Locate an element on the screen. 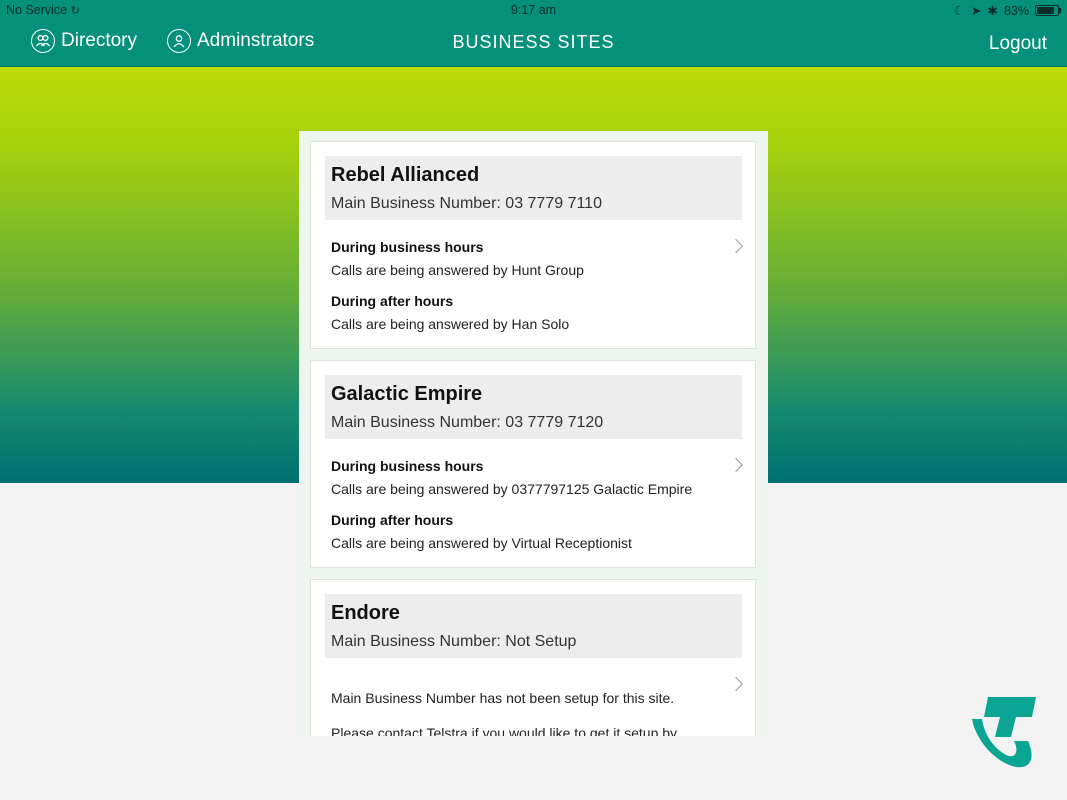 The image size is (1067, 800). page-title: BUSINESS SITES is located at coordinates (533, 42).